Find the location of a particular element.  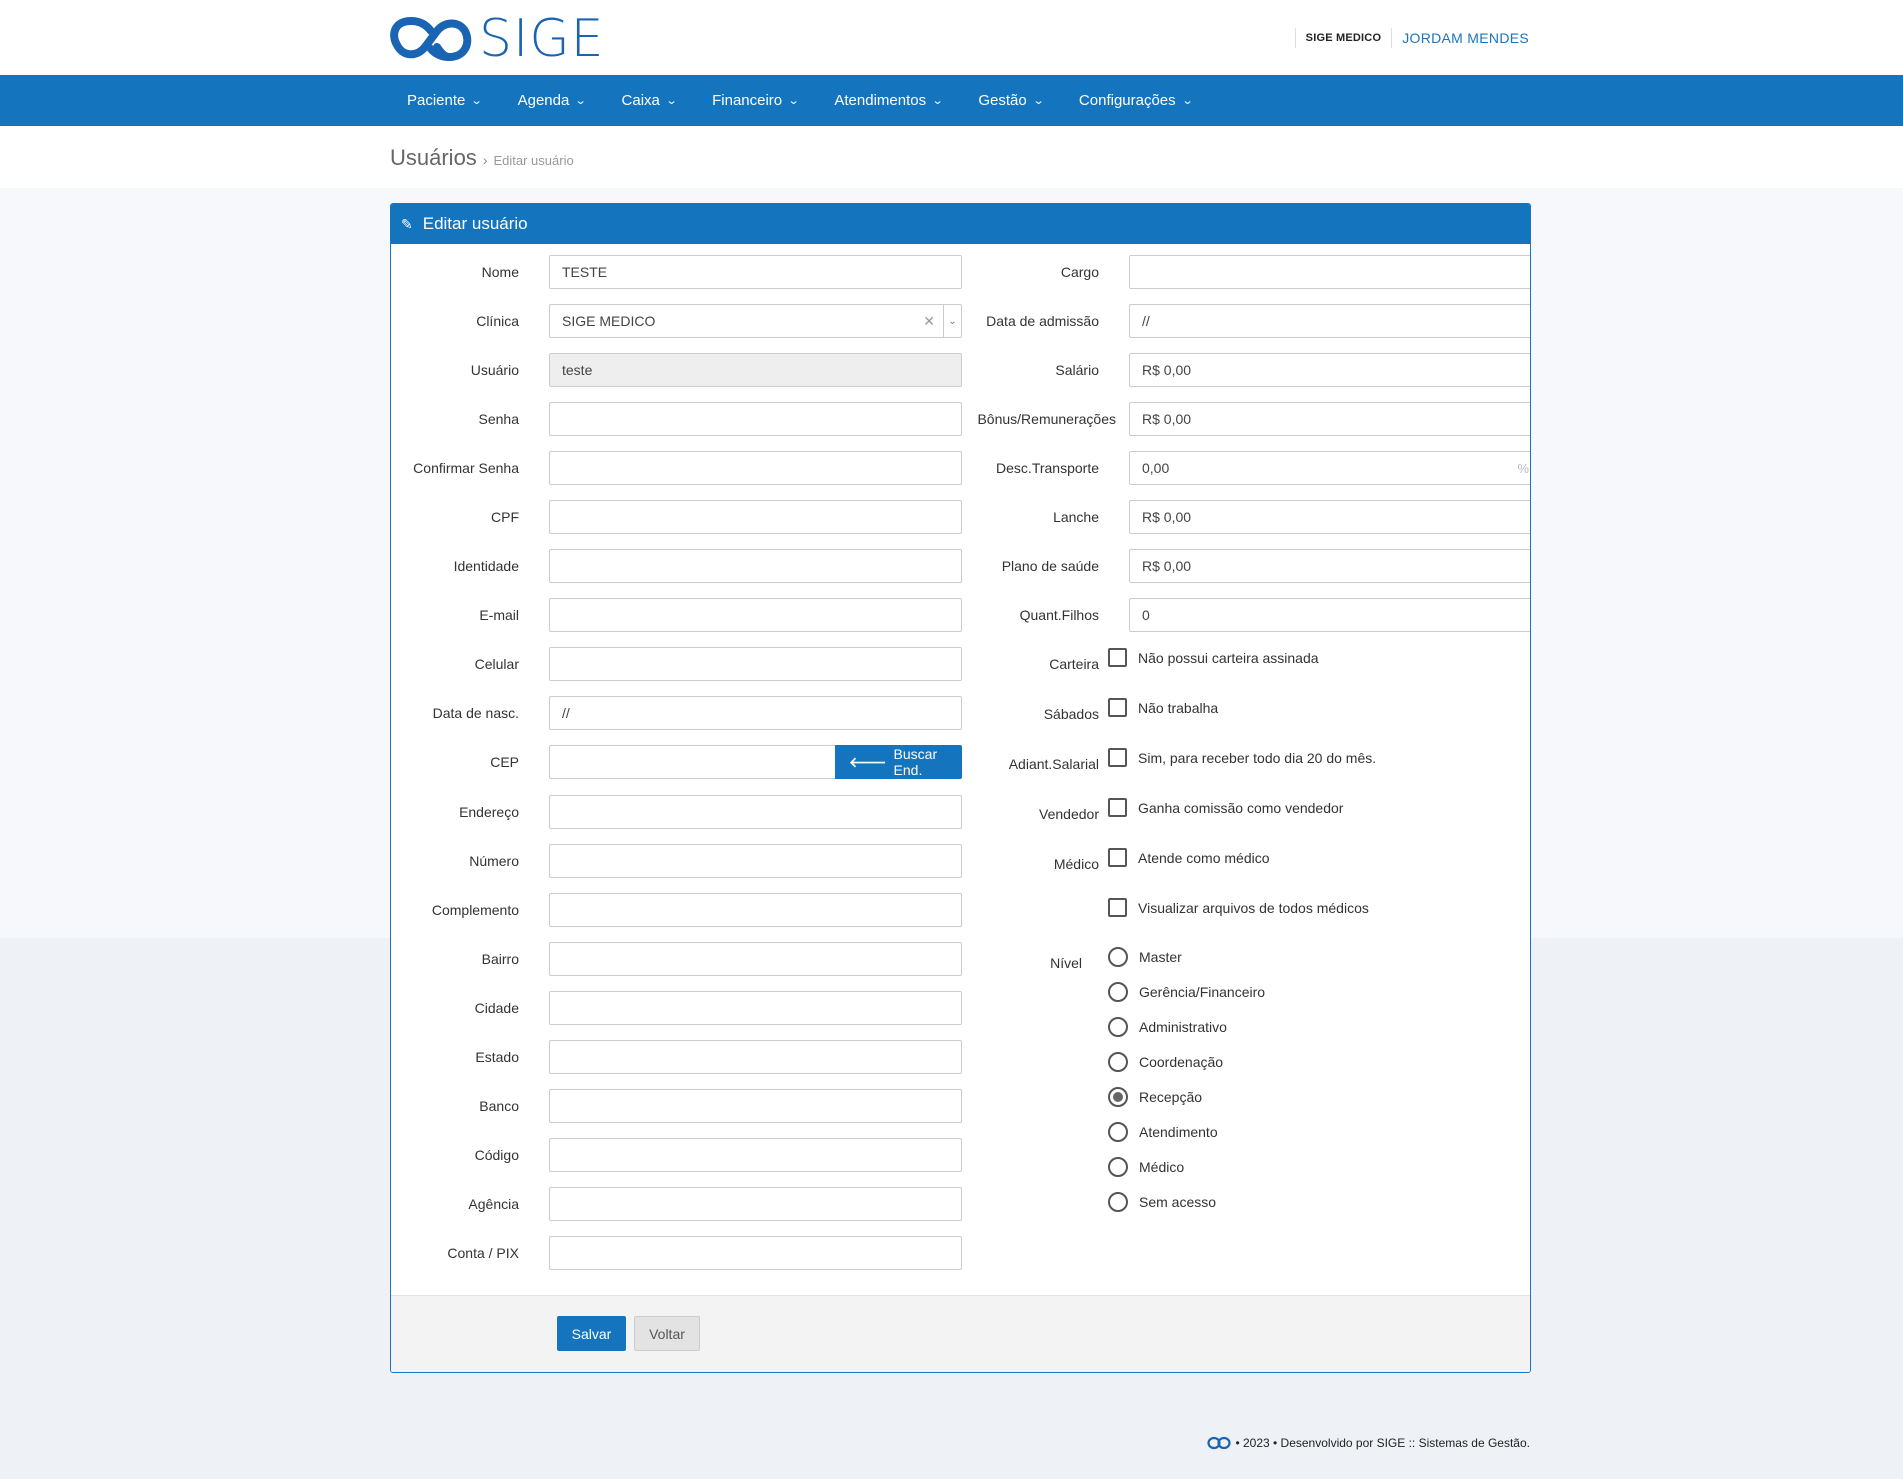

nav-paciente: Paciente ⌄ is located at coordinates (444, 100).